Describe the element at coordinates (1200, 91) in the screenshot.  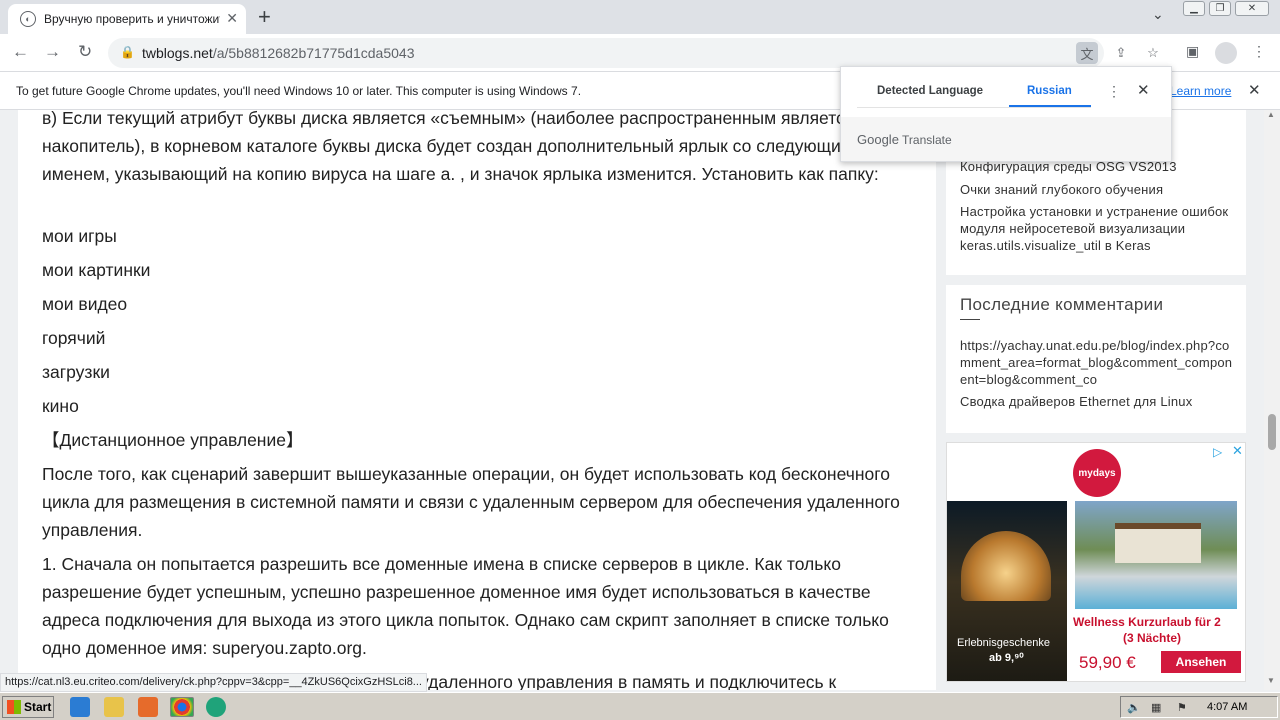
I see `learn-more-link: Learn more` at that location.